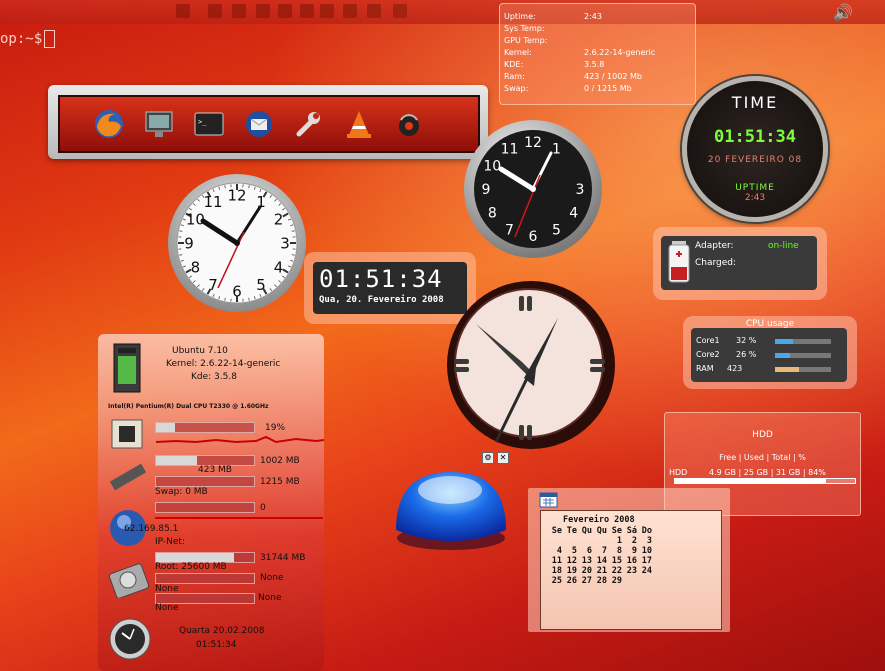  Describe the element at coordinates (644, 551) in the screenshot. I see `calendar-day: 10` at that location.